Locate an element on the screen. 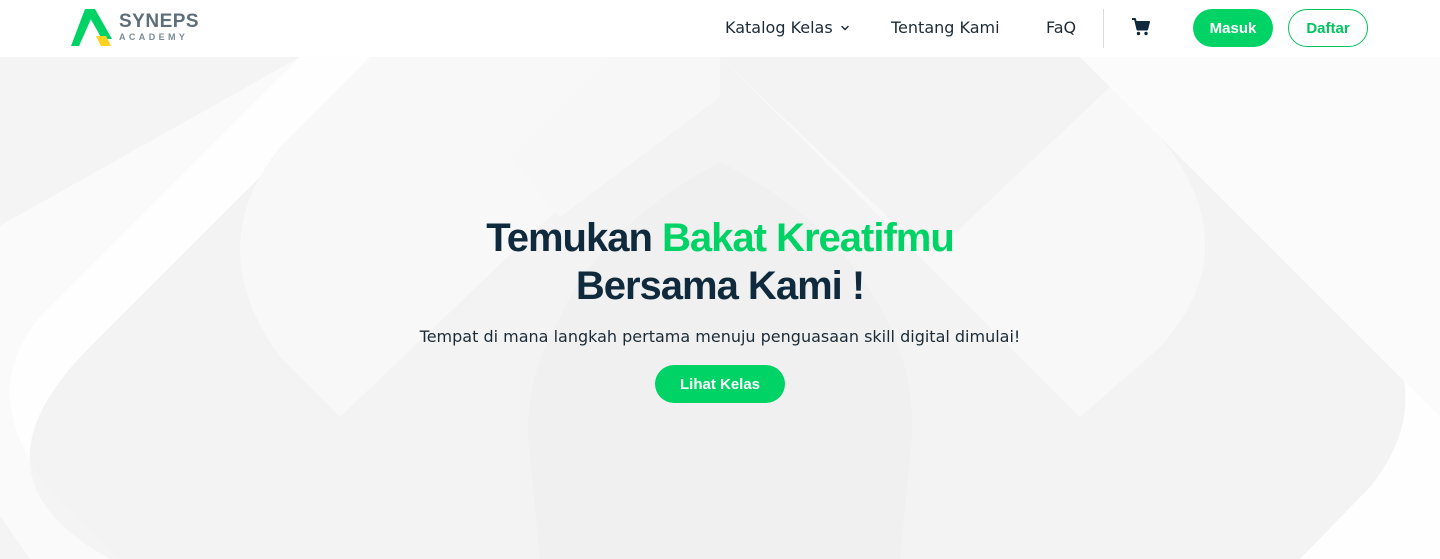 The width and height of the screenshot is (1440, 559). logo-text: SYNEPS ACADEMY is located at coordinates (159, 27).